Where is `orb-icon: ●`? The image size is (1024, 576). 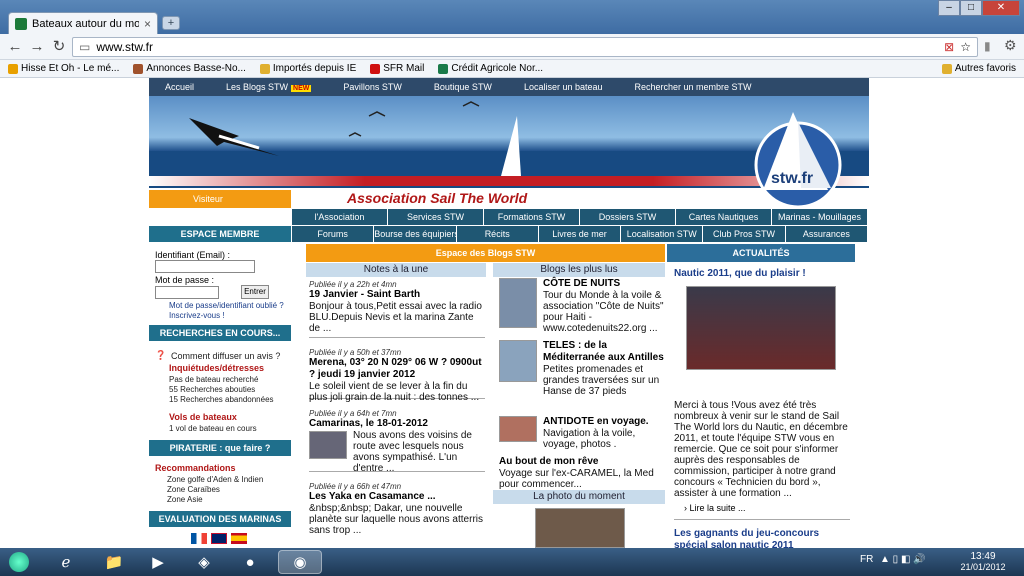
orb-icon: ● is located at coordinates (250, 562).